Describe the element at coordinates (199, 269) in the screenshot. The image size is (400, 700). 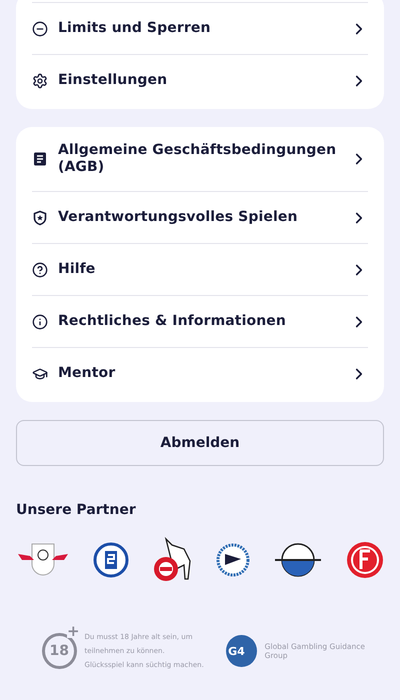
I see `menu-item: Hilfe` at that location.